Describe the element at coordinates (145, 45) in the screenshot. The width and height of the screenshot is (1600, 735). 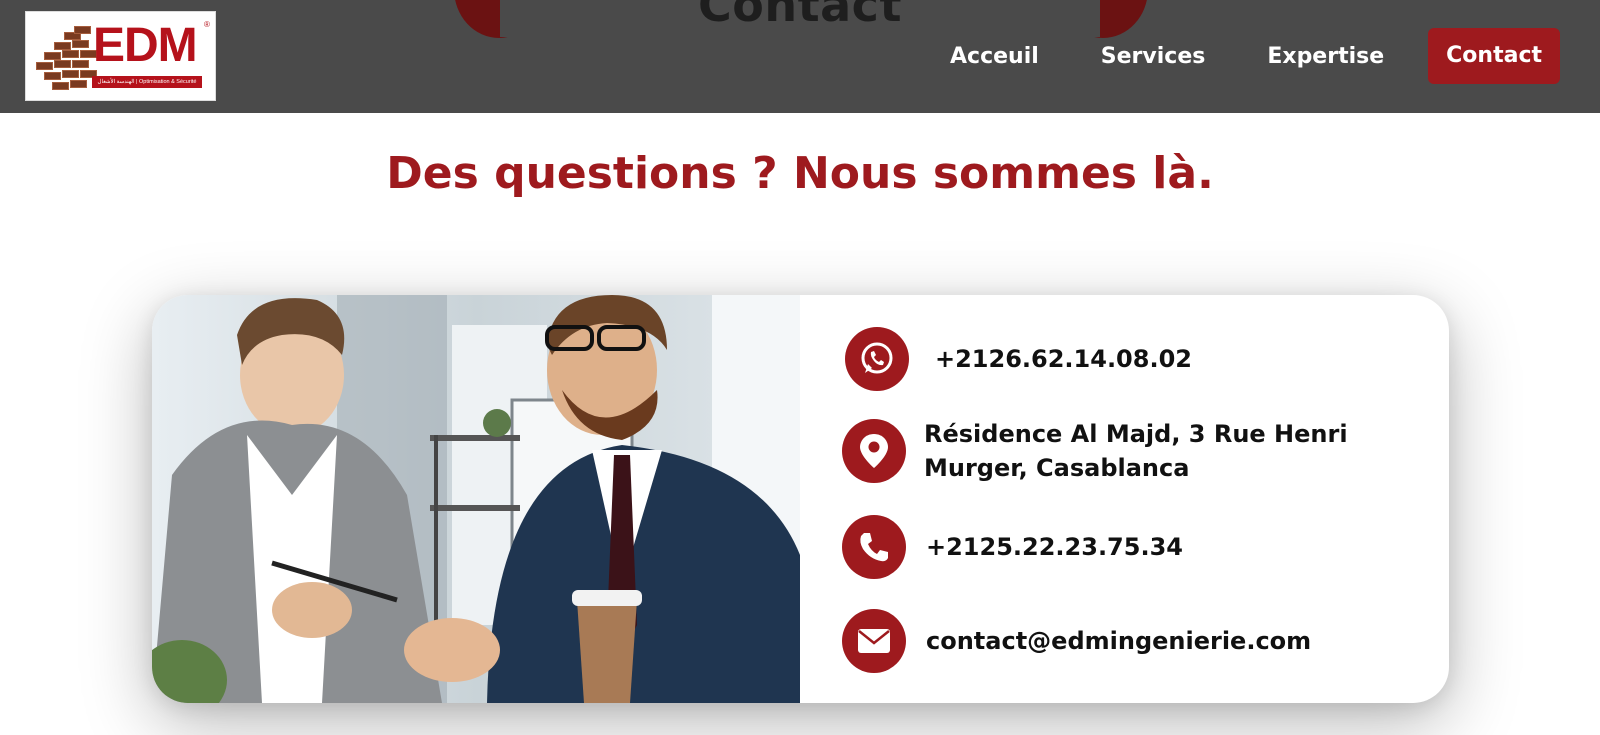
I see `logo-wordmark: EDM` at that location.